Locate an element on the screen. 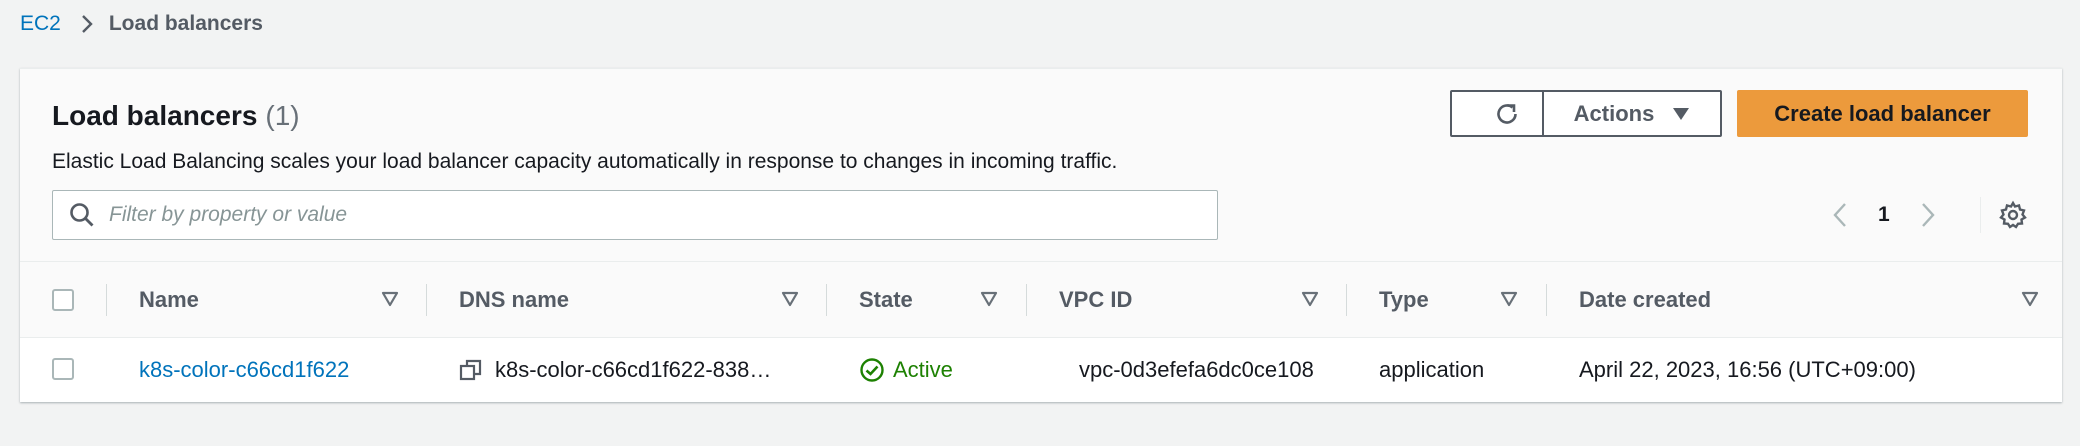 Image resolution: width=2080 pixels, height=446 pixels. sort-state-icon is located at coordinates (990, 300).